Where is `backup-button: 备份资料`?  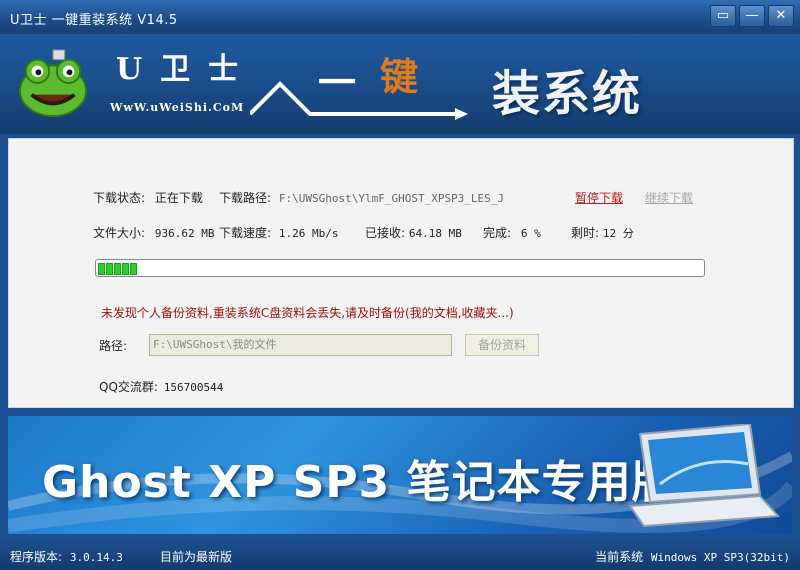
backup-button: 备份资料 is located at coordinates (502, 345).